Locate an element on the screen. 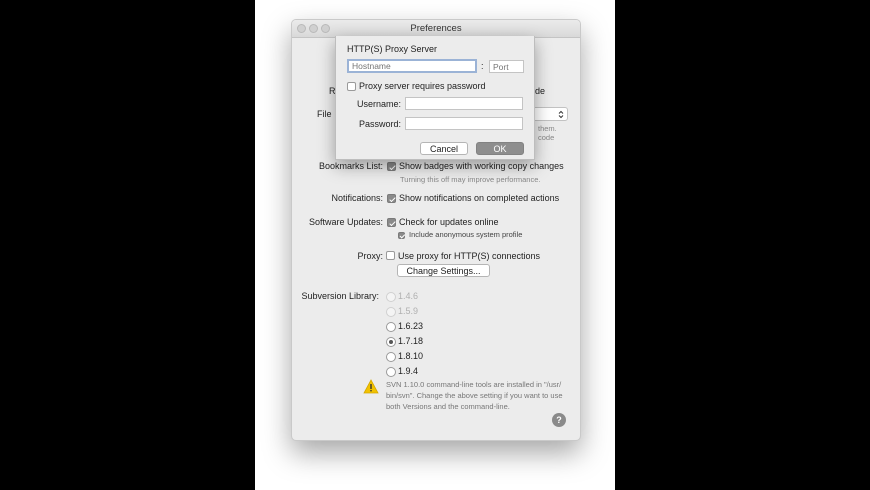  proxy-label: Proxy: is located at coordinates (370, 256).